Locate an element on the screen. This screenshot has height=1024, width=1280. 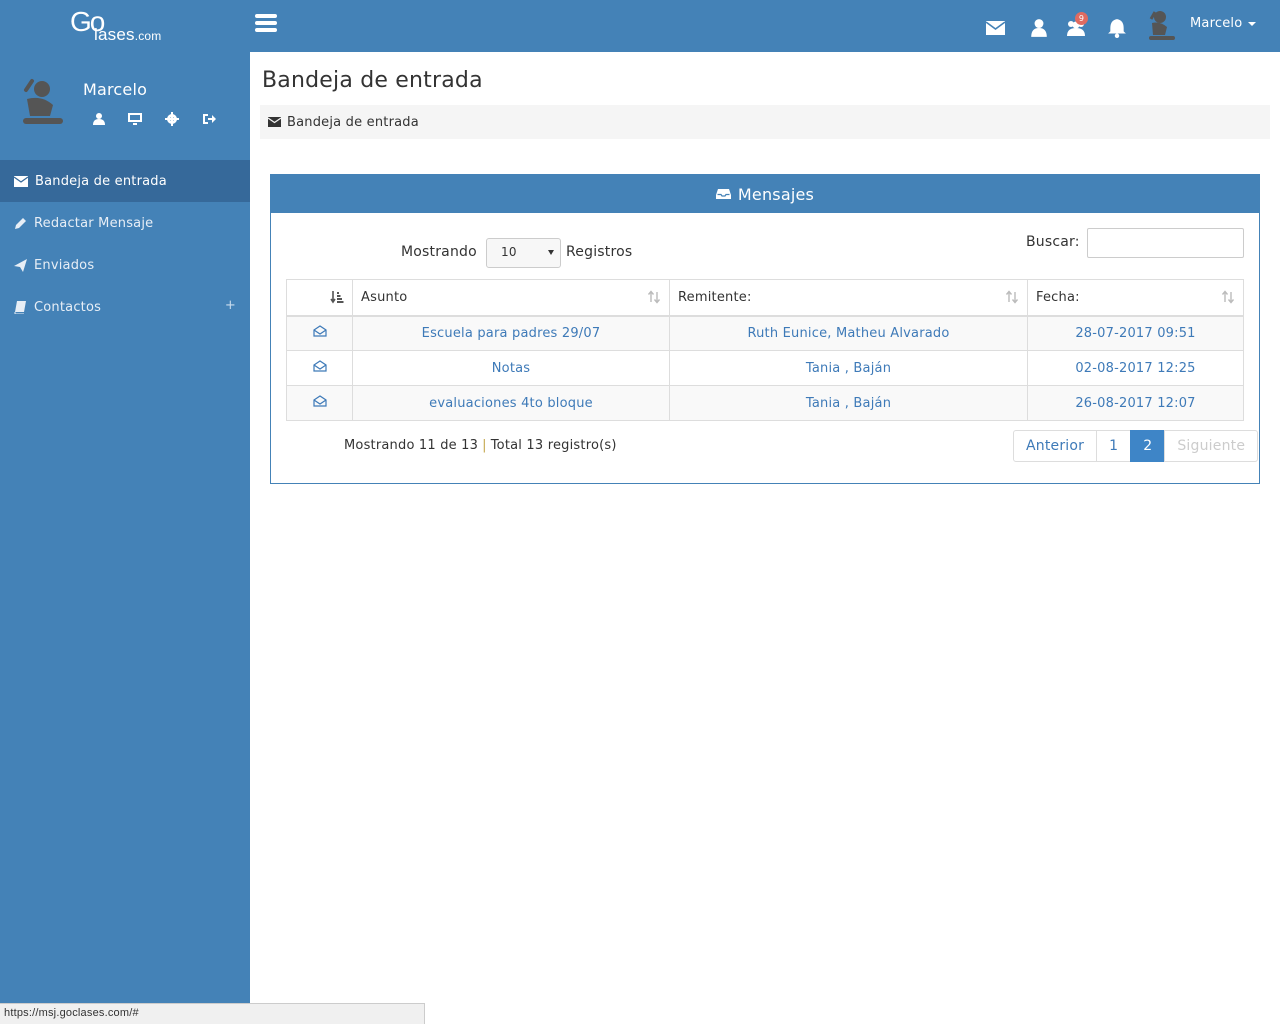
sidebar-item-compose: Redactar Mensaje is located at coordinates (125, 223).